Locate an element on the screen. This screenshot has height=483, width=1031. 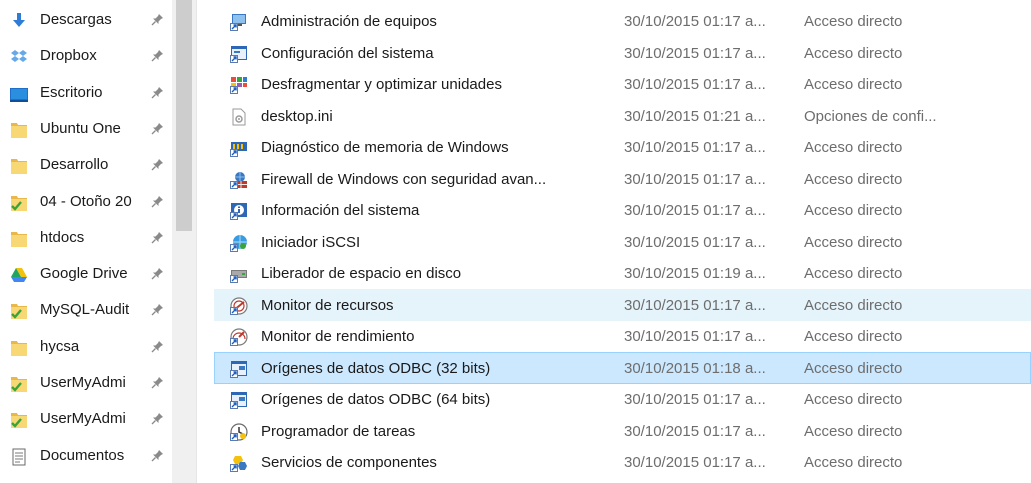
sidebar-item-usermyadmi-1: UserMyAdmi is located at coordinates (86, 383).